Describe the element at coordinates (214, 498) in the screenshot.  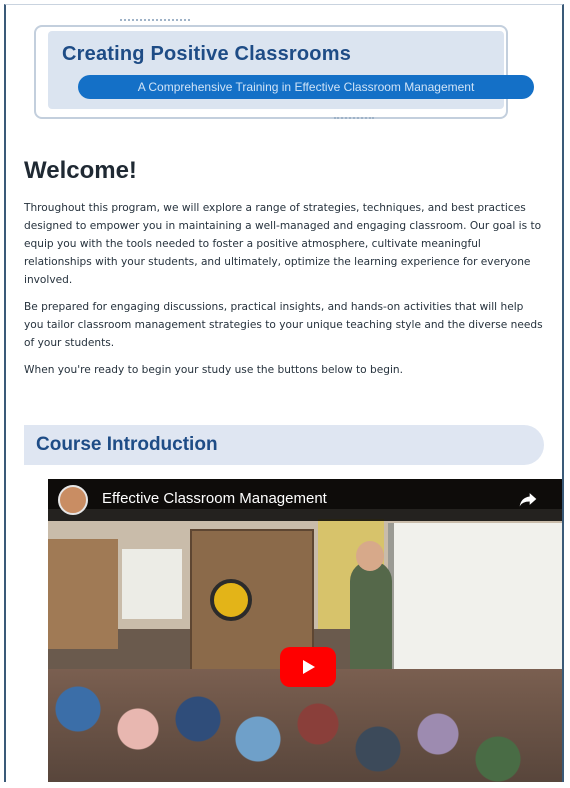
I see `video-title: Effective Classroom Management` at that location.